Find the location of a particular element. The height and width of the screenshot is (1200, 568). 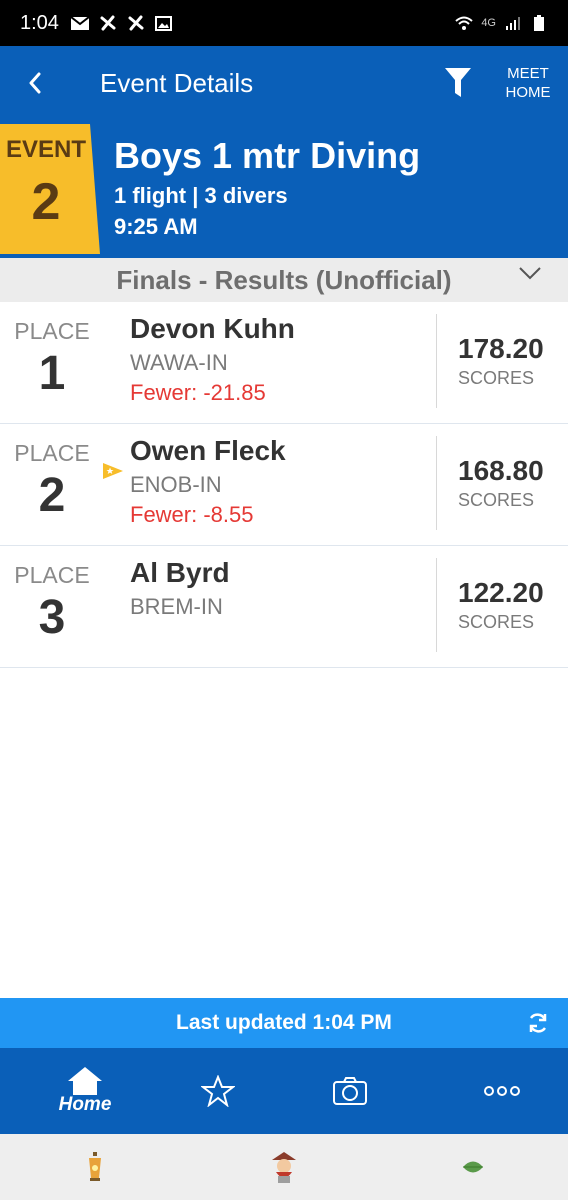

score-difference: Fewer: -8.55 is located at coordinates (192, 514).